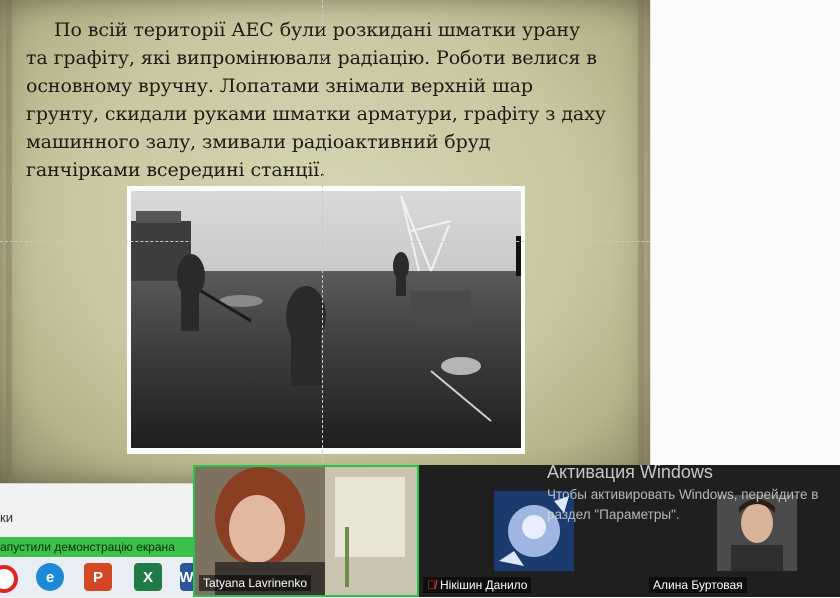 Image resolution: width=840 pixels, height=598 pixels. I want to click on muted-mic-icon: 🎙̸, so click(431, 585).